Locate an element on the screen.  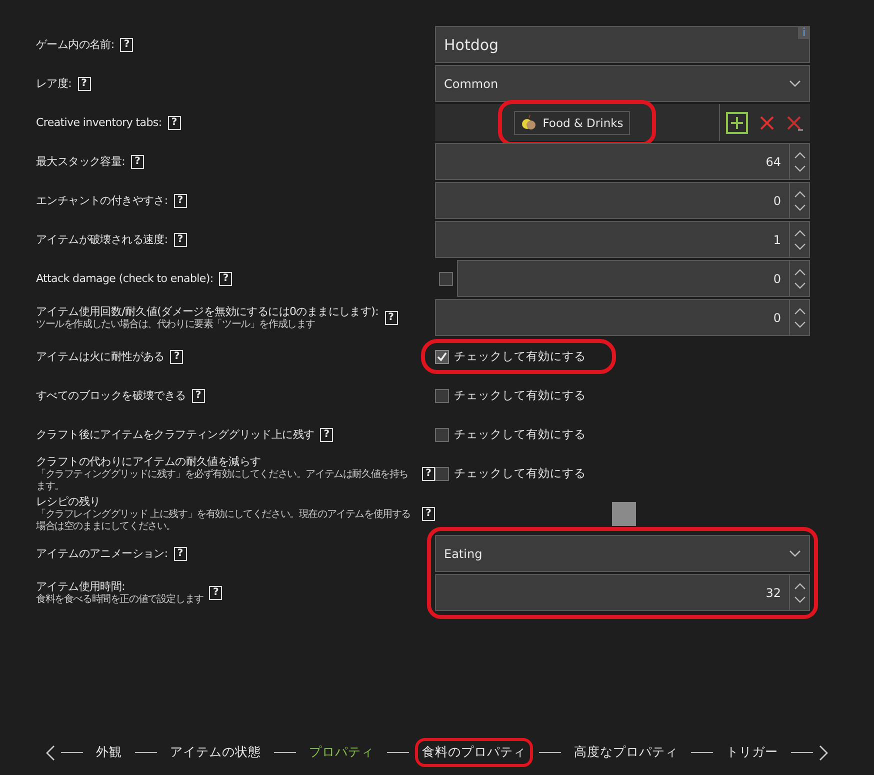
field-hint: 「クラフティンググリッドに残す」を必ず有効にしてください。アイテムは耐久値を持ちます。 is located at coordinates (223, 481).